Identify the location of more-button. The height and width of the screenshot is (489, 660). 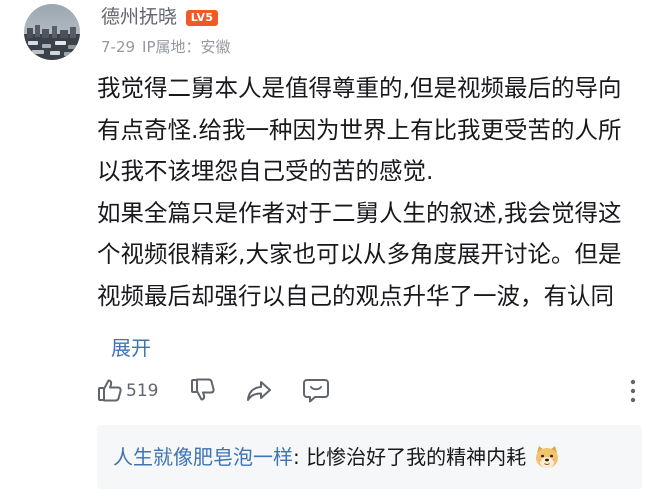
(633, 393).